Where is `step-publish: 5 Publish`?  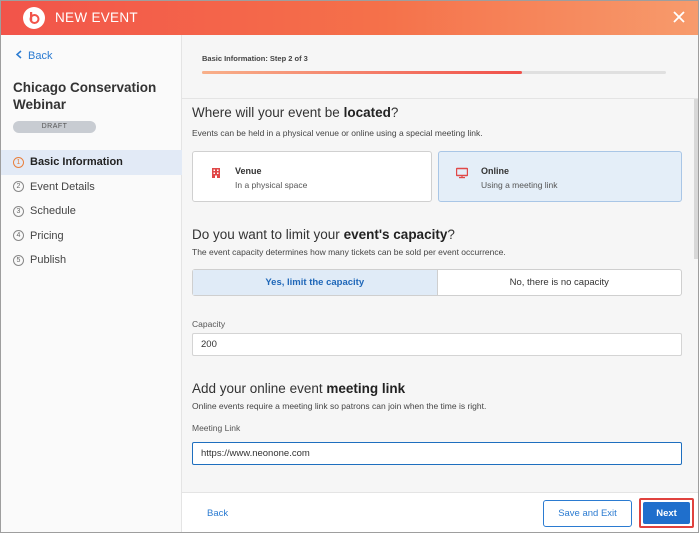 step-publish: 5 Publish is located at coordinates (91, 260).